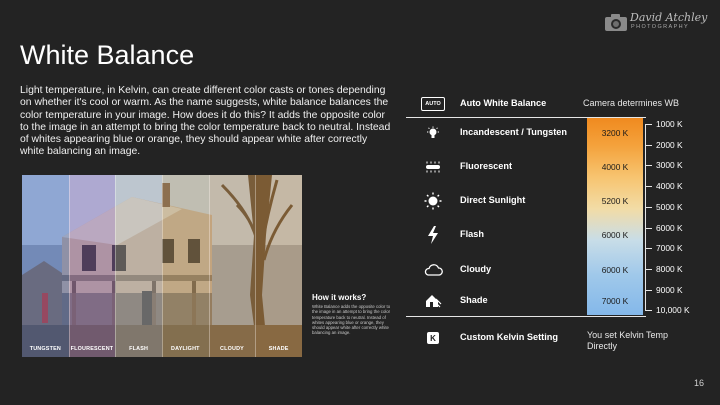 This screenshot has height=405, width=720. What do you see at coordinates (669, 165) in the screenshot?
I see `kelvin-scale-label: 3000 K` at bounding box center [669, 165].